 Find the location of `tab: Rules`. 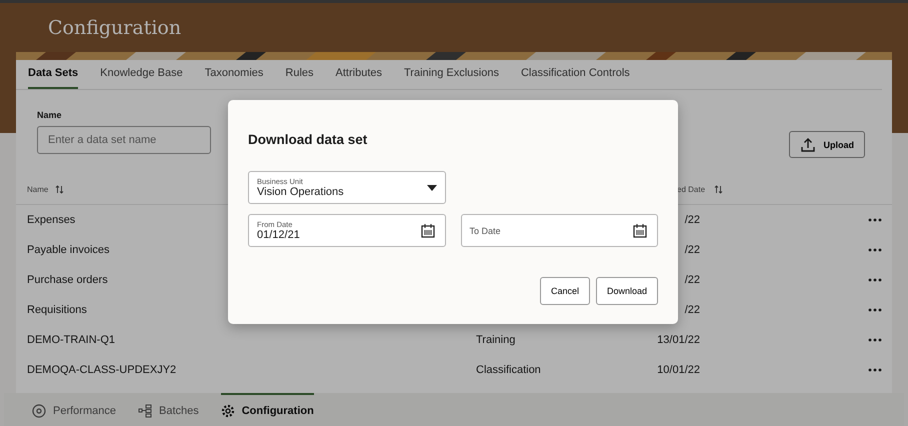

tab: Rules is located at coordinates (299, 74).